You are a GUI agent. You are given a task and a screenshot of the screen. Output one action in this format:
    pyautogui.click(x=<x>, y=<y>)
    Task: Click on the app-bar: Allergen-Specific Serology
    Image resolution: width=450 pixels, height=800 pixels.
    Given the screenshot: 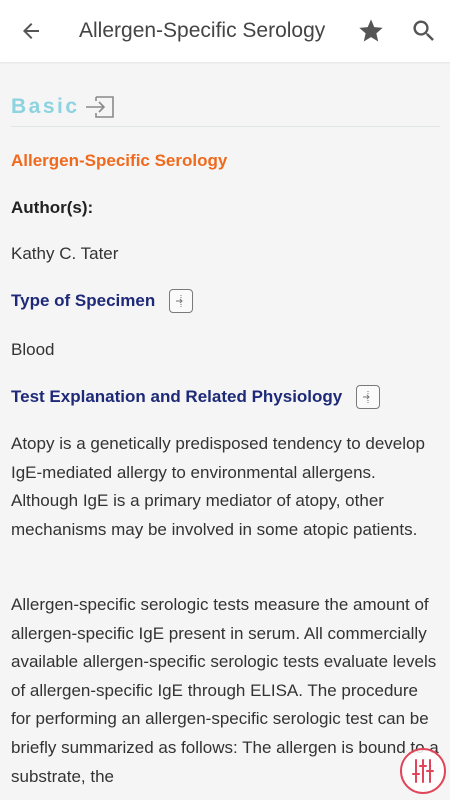 What is the action you would take?
    pyautogui.click(x=225, y=31)
    